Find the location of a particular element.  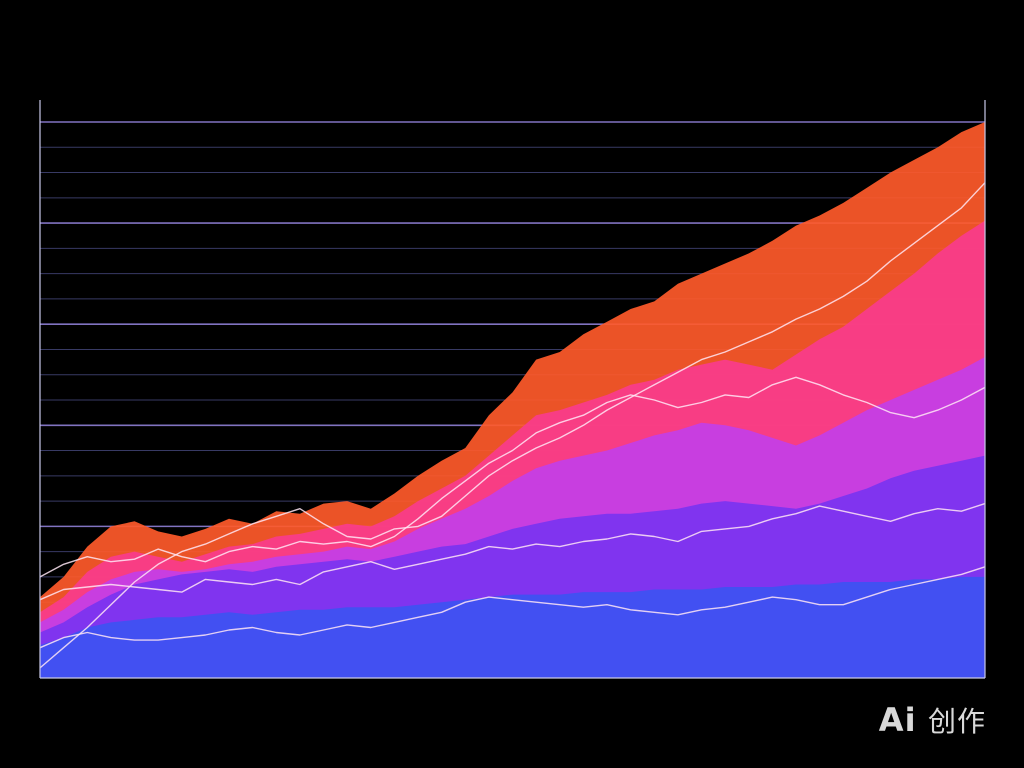

watermark-logo: Ai 创作 is located at coordinates (932, 720).